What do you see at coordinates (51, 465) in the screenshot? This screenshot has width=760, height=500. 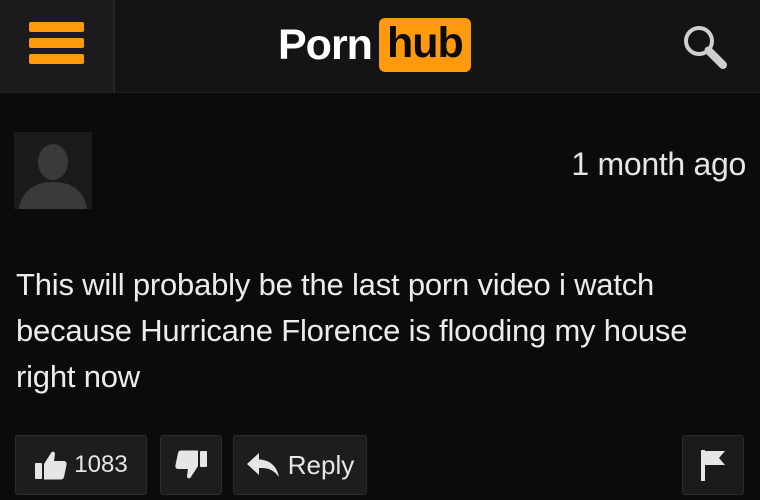 I see `thumbs-up-icon` at bounding box center [51, 465].